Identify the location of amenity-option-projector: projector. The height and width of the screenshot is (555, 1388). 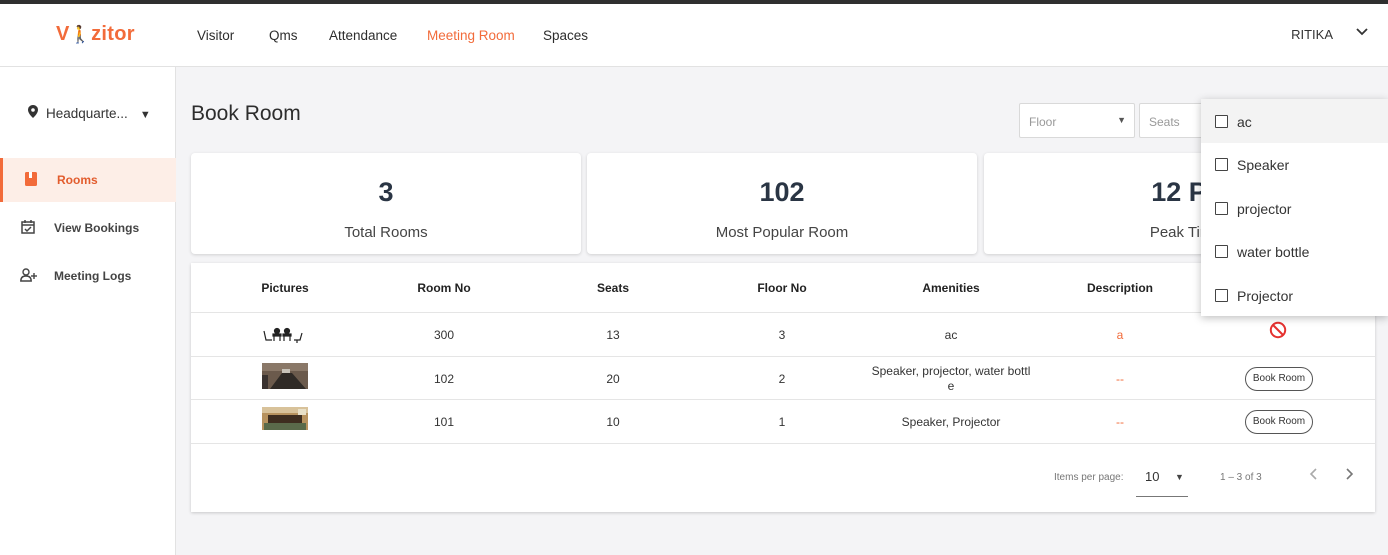
(1294, 208).